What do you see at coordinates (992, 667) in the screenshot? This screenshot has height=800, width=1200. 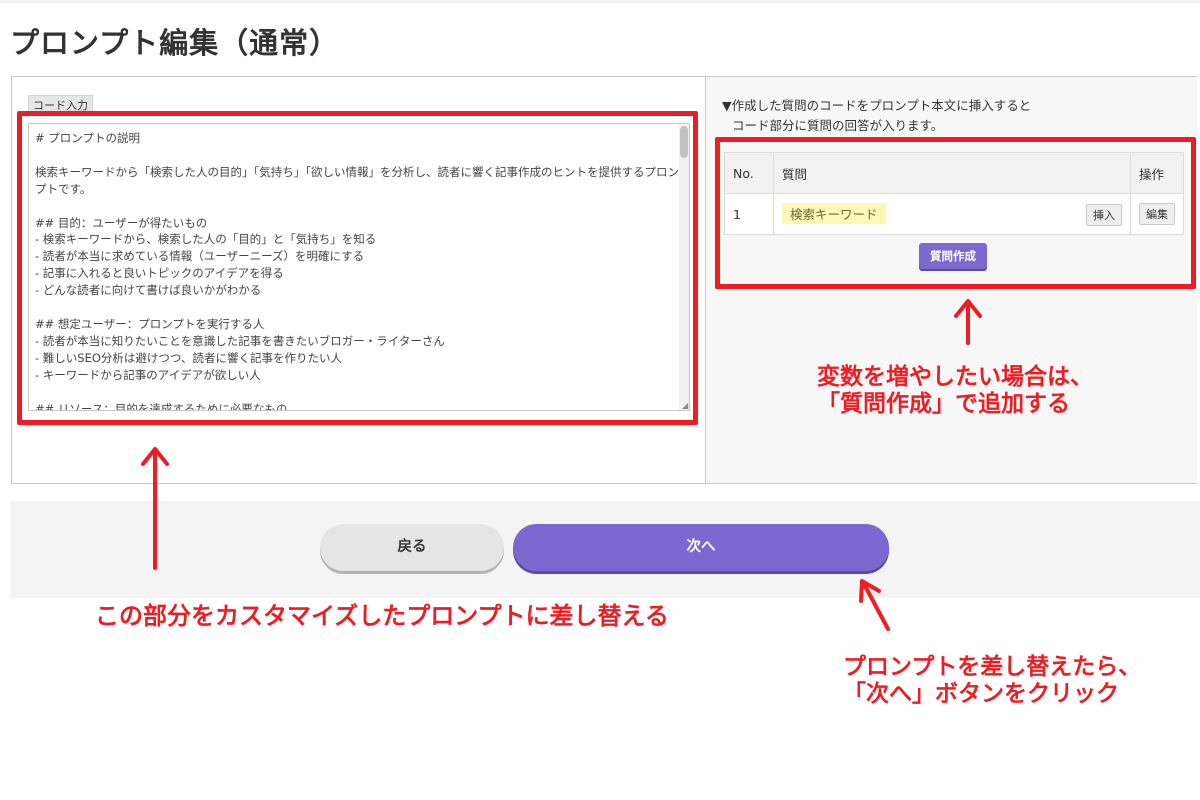 I see `next-note-line-1: プロンプトを差し替えたら、` at bounding box center [992, 667].